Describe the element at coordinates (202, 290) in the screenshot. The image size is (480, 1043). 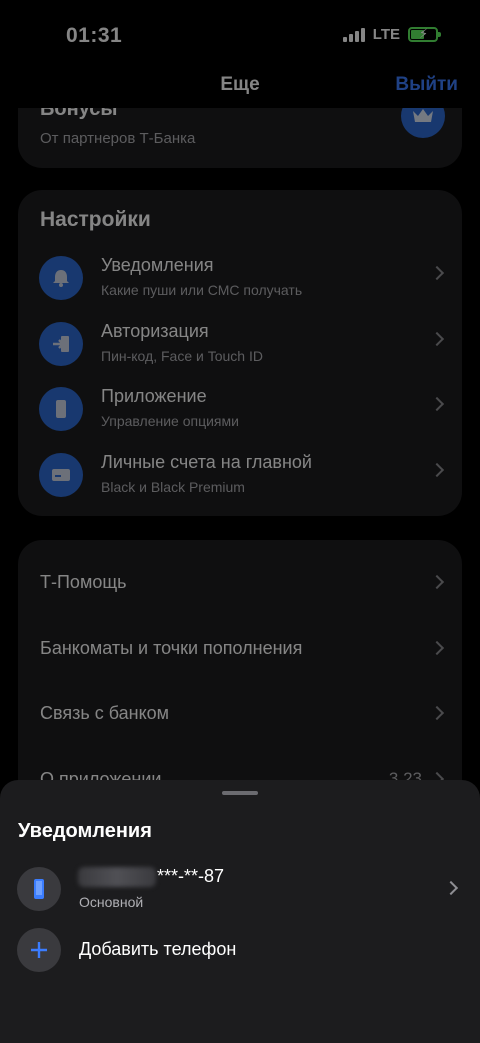
I see `settings-item-subtitle: Какие пуши или СМС получать` at that location.